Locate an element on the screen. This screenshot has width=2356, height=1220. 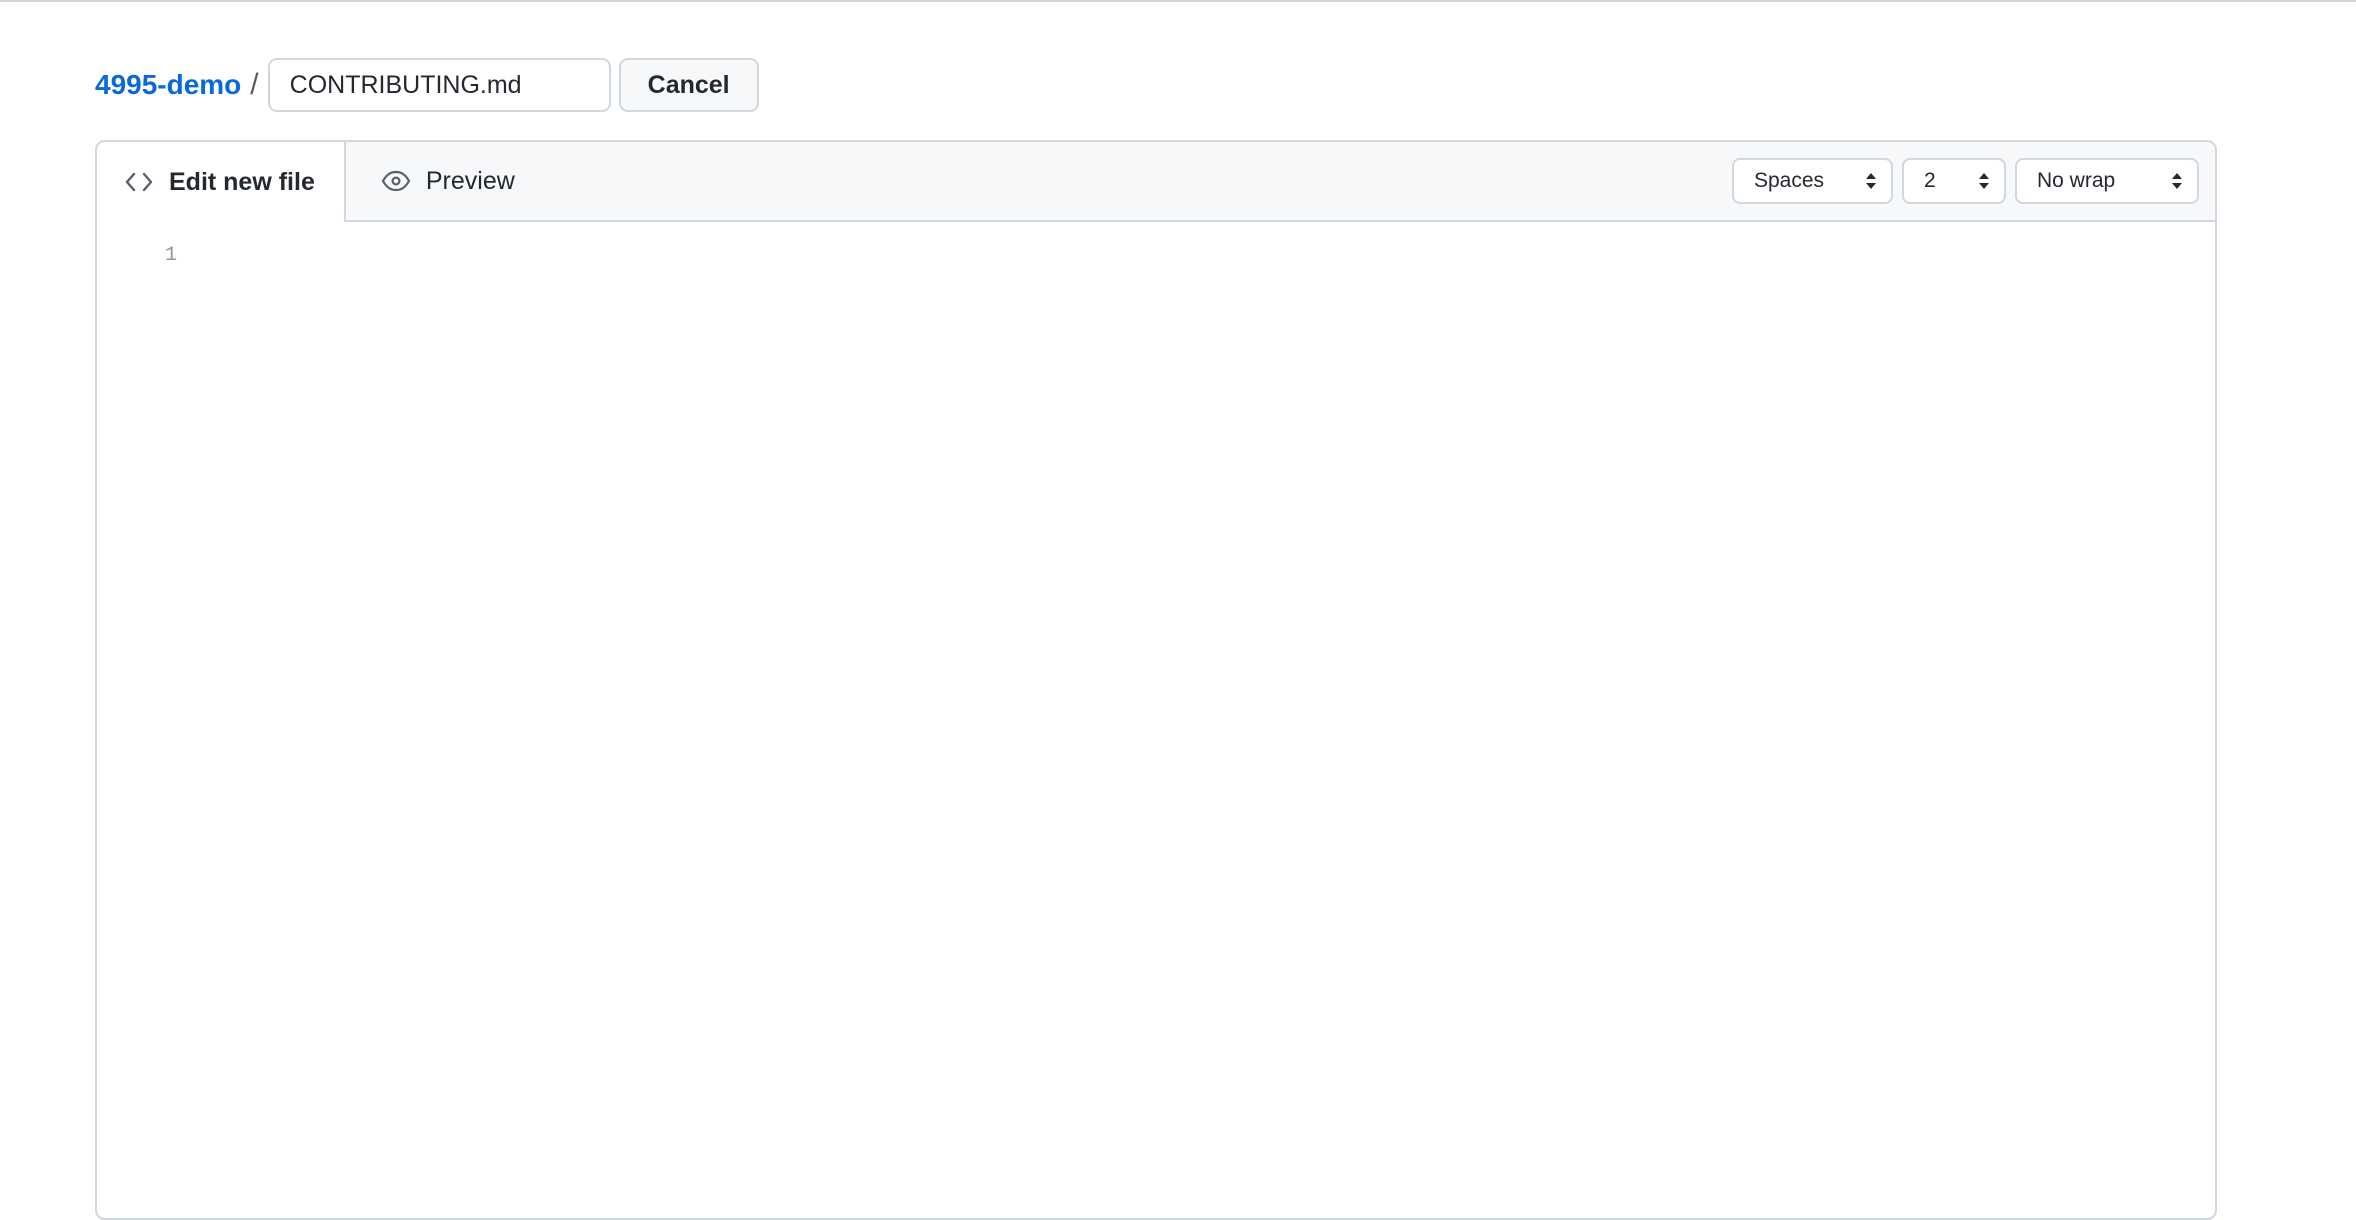
file-path-row: 4995-demo / Cancel is located at coordinates (427, 85).